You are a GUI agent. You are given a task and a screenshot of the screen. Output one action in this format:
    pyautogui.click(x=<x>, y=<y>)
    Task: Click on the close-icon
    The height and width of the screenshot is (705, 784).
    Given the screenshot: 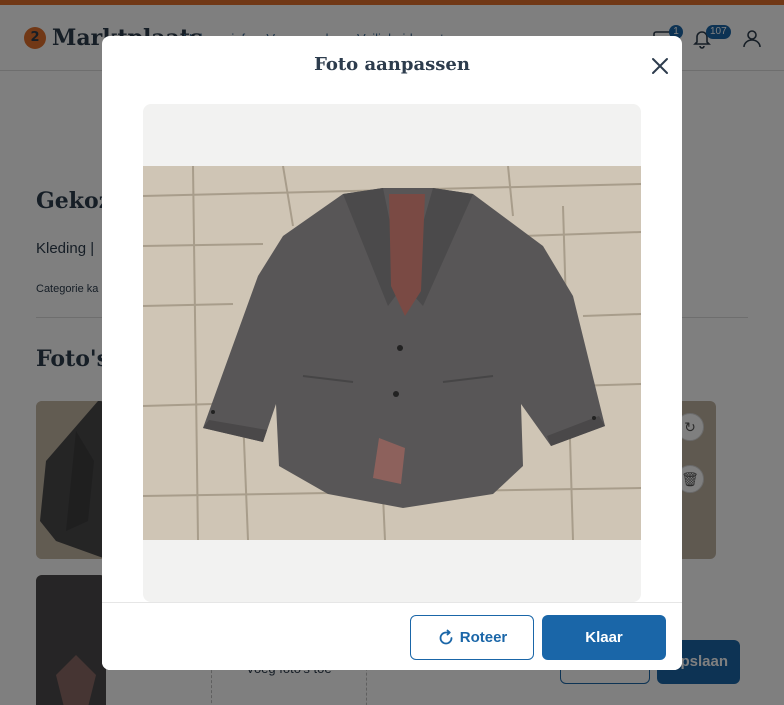 What is the action you would take?
    pyautogui.click(x=660, y=66)
    